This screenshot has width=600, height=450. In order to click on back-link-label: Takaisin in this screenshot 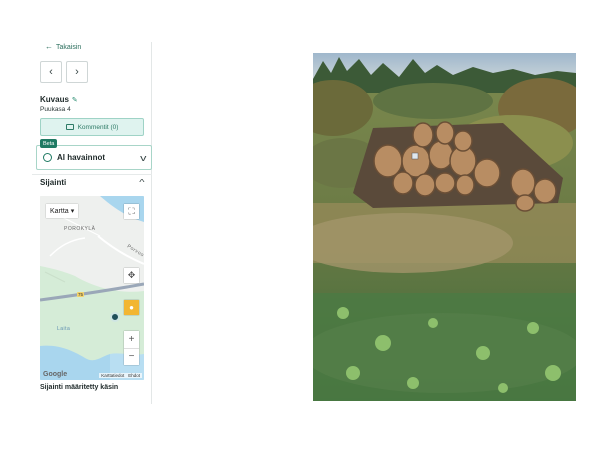, I will do `click(69, 47)`.